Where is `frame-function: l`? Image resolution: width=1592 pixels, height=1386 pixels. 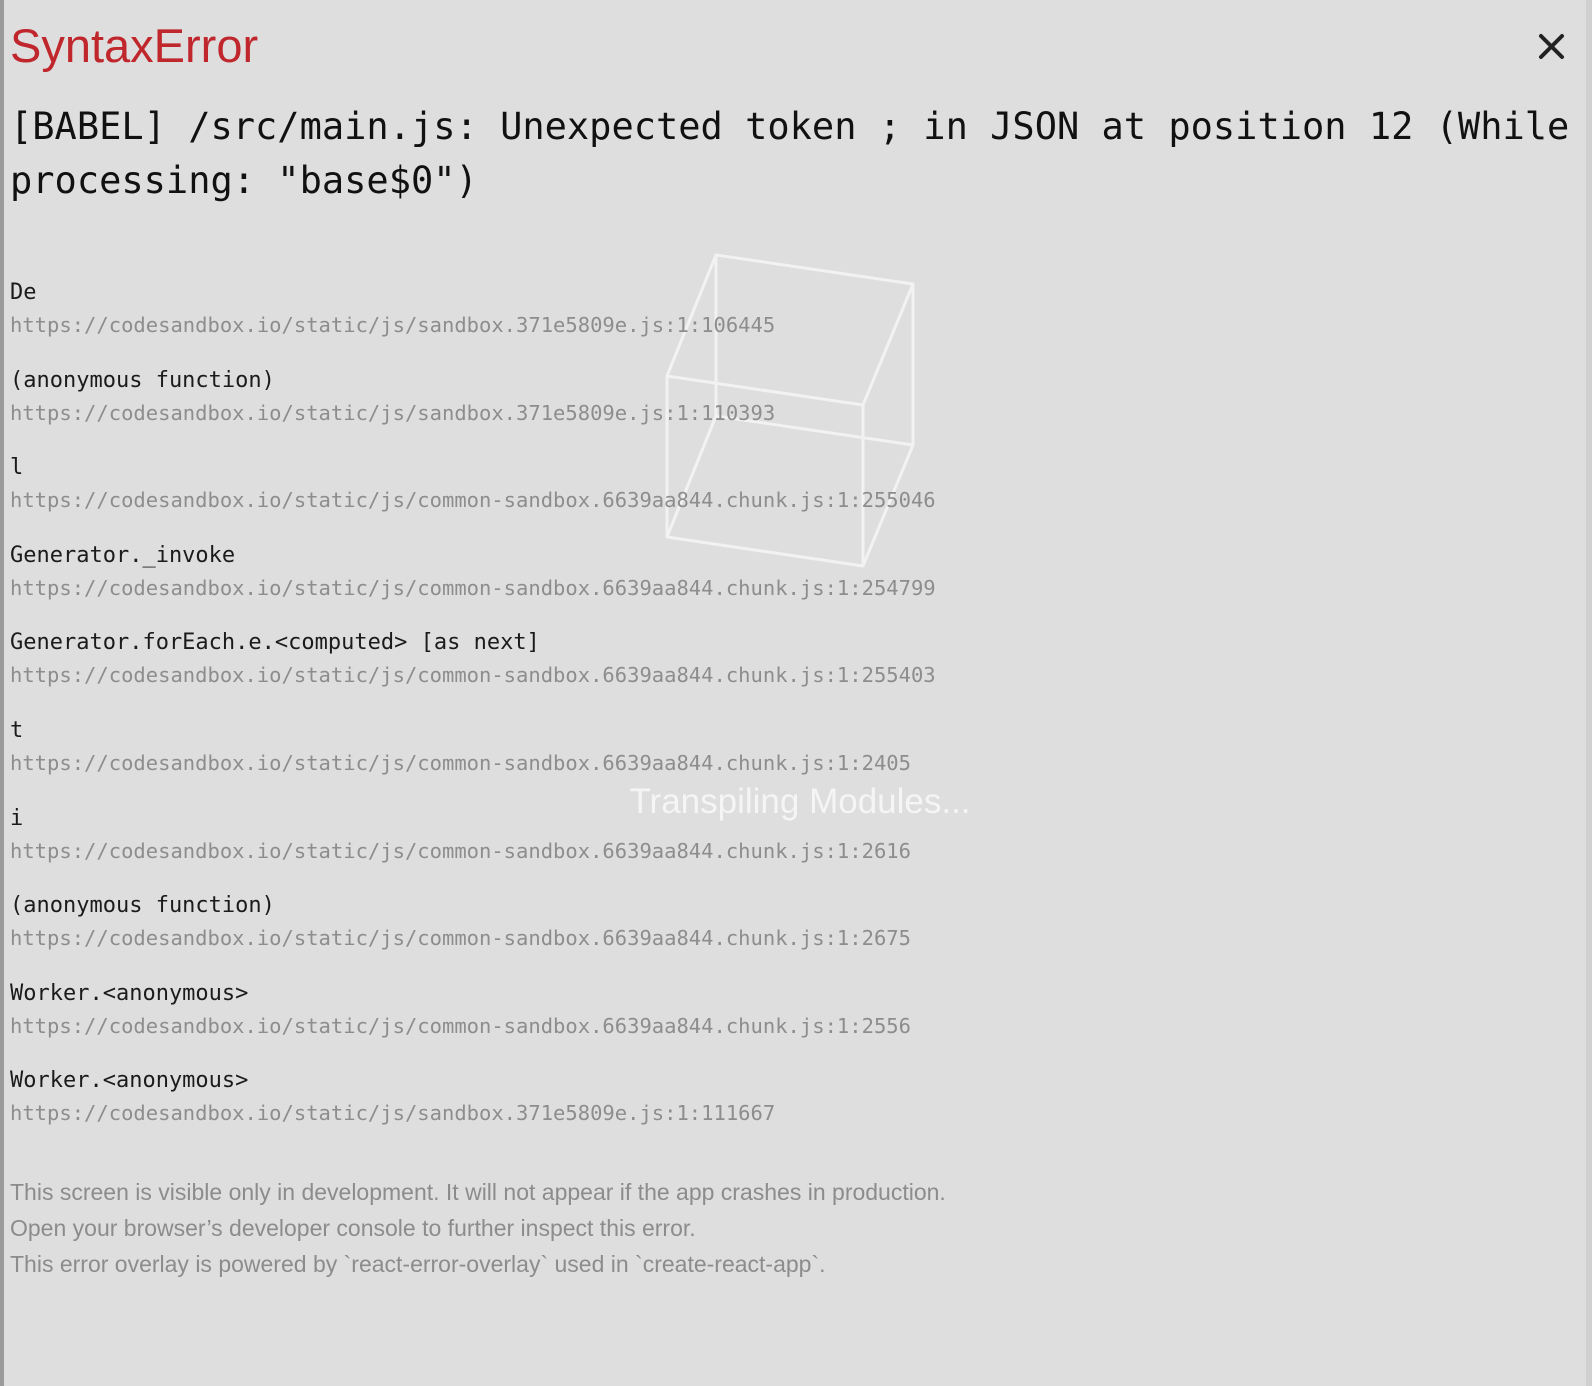
frame-function: l is located at coordinates (17, 468).